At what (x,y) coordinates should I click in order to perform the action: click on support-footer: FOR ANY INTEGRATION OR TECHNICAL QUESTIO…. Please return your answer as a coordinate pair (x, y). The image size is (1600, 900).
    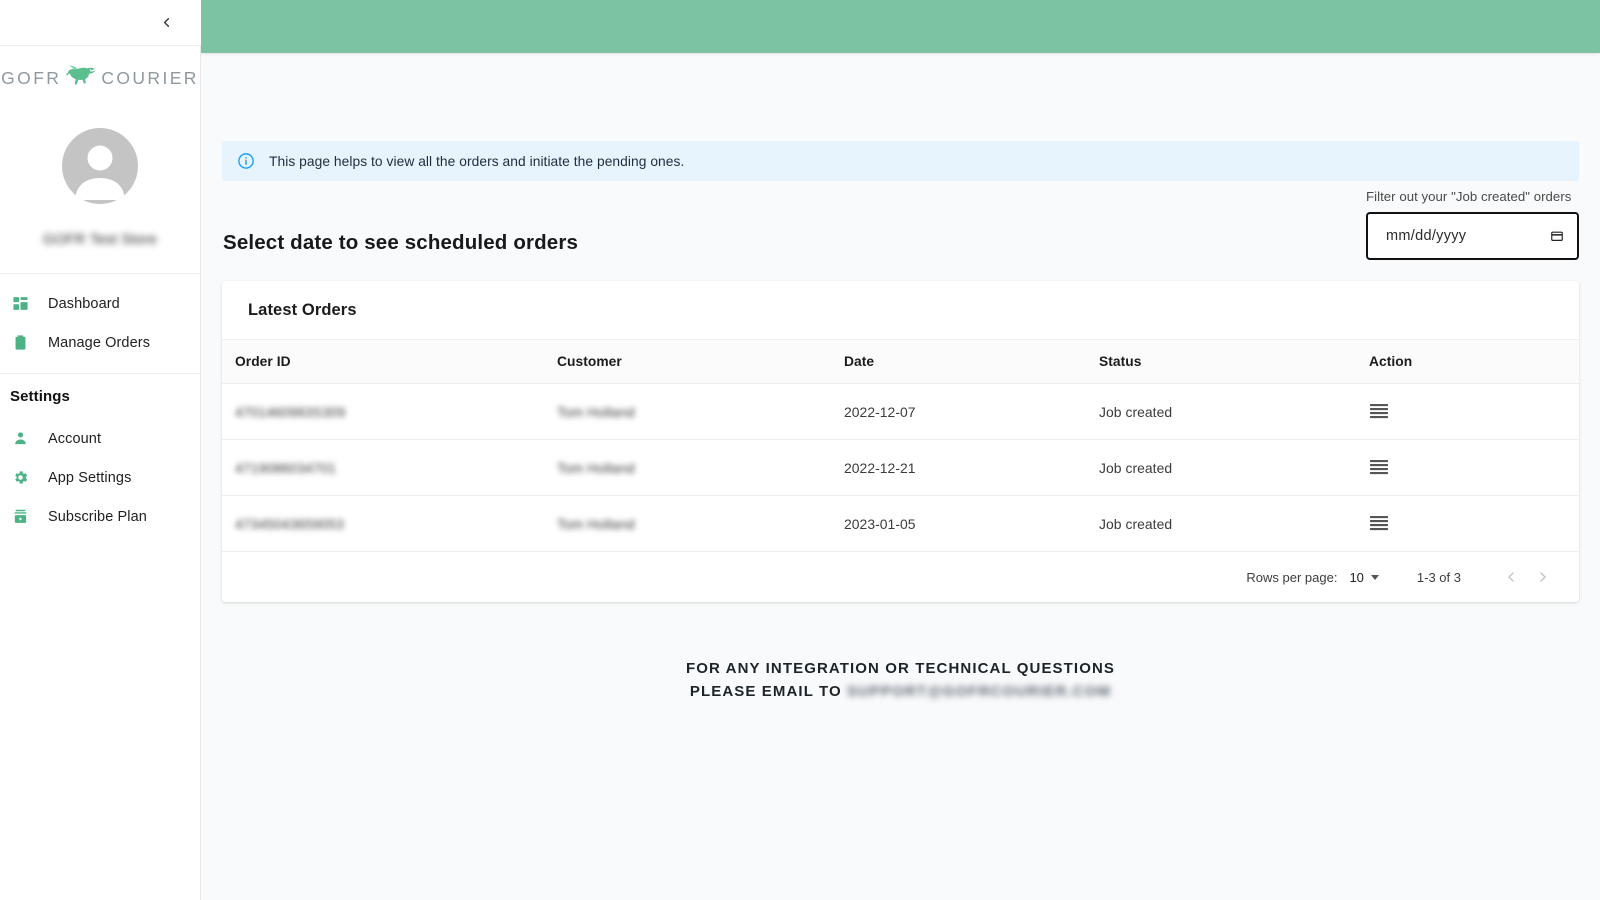
    Looking at the image, I should click on (900, 680).